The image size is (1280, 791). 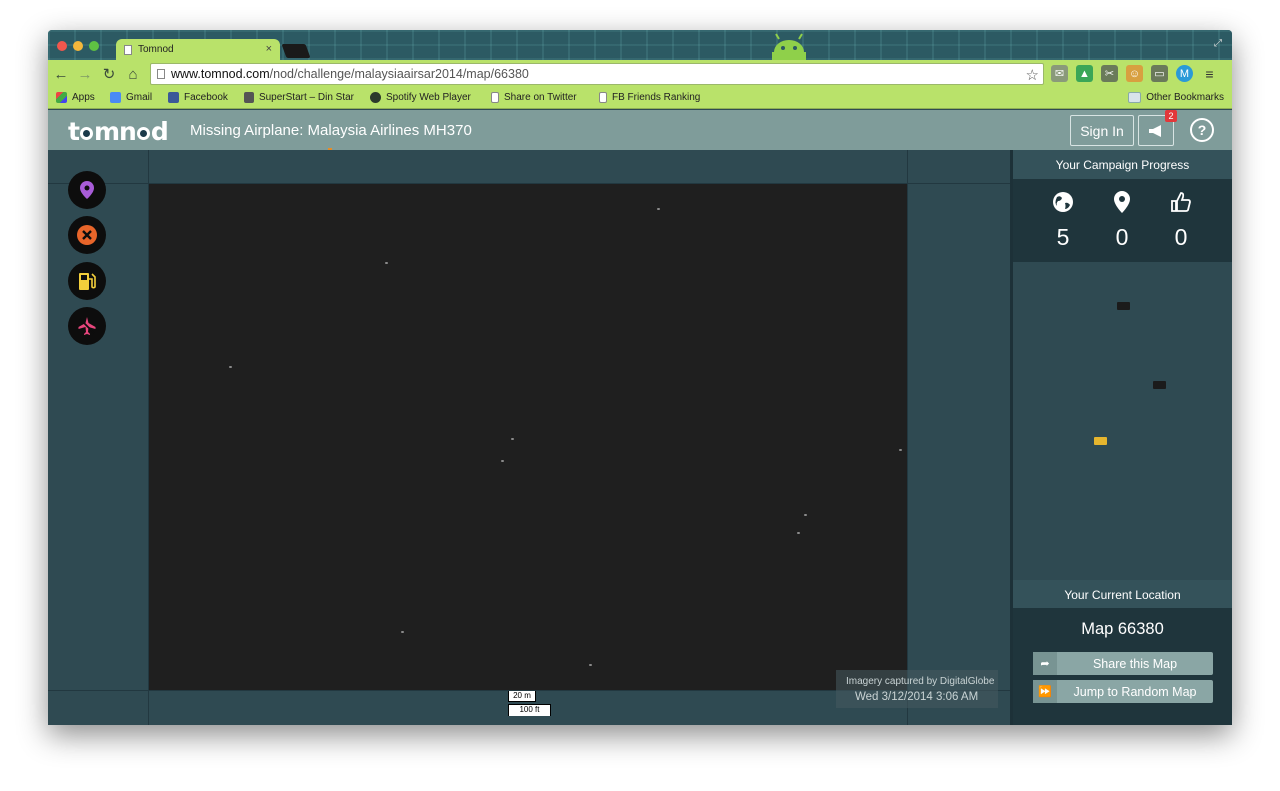 I want to click on close-circle-icon, so click(x=87, y=235).